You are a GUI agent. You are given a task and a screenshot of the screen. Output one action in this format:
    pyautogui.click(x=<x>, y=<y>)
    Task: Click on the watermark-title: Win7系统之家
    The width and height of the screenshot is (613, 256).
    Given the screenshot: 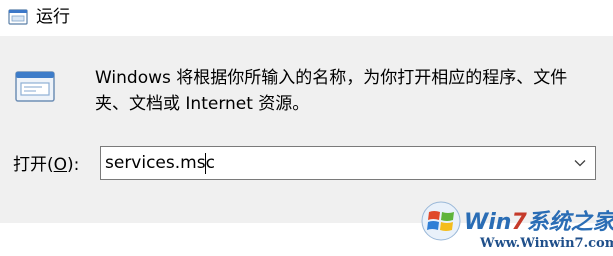 What is the action you would take?
    pyautogui.click(x=538, y=220)
    